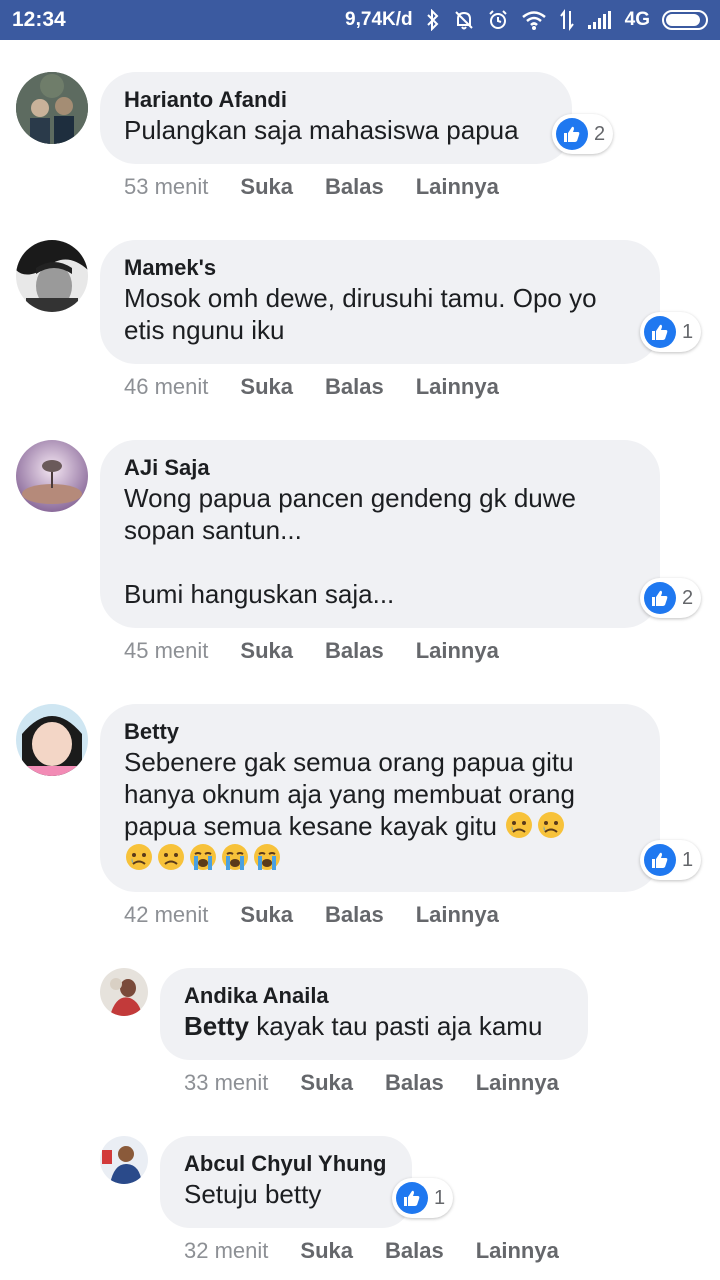  I want to click on bluetooth-icon, so click(433, 20).